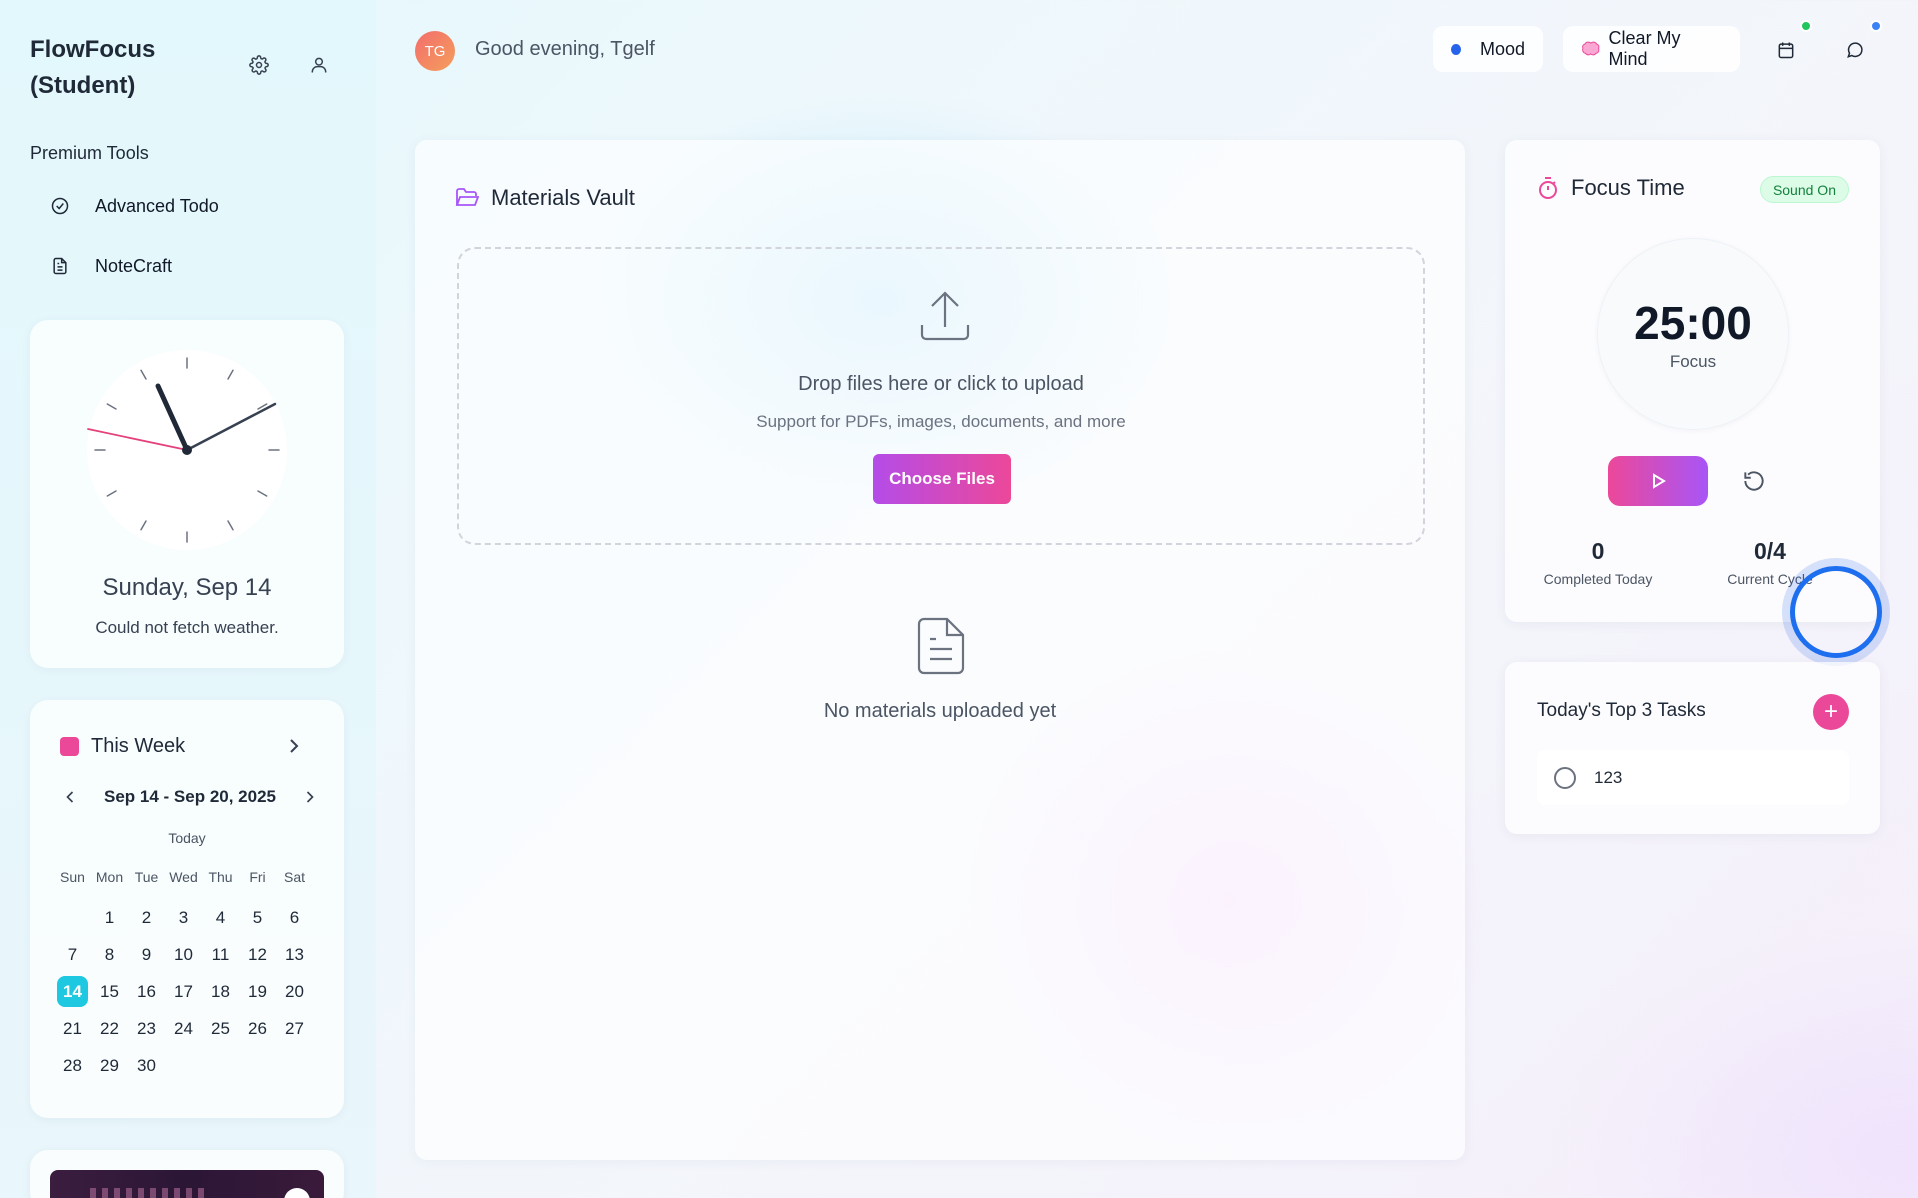  I want to click on choose-files-button: Choose Files, so click(942, 479).